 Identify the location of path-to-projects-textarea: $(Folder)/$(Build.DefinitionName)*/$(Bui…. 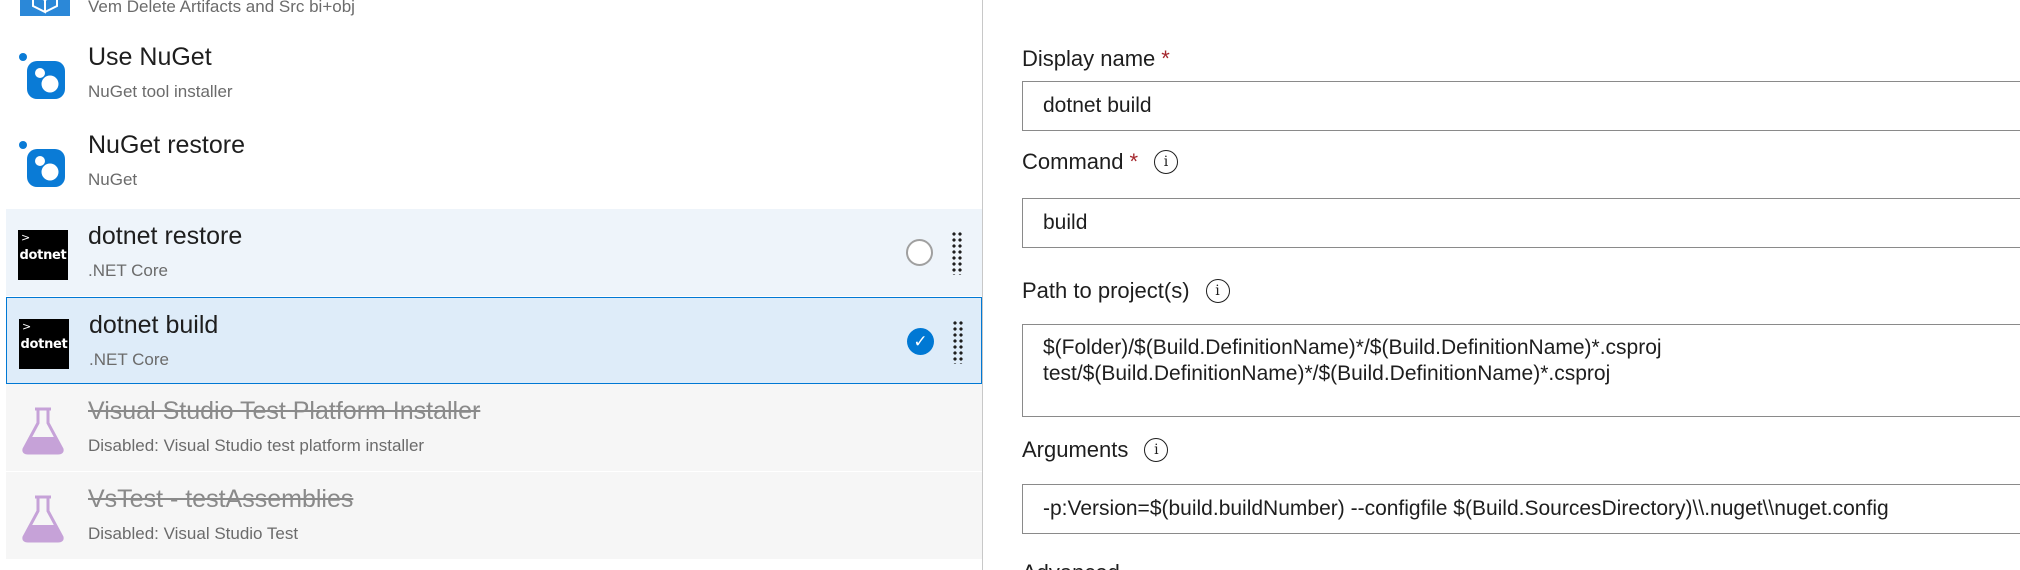
(1521, 370).